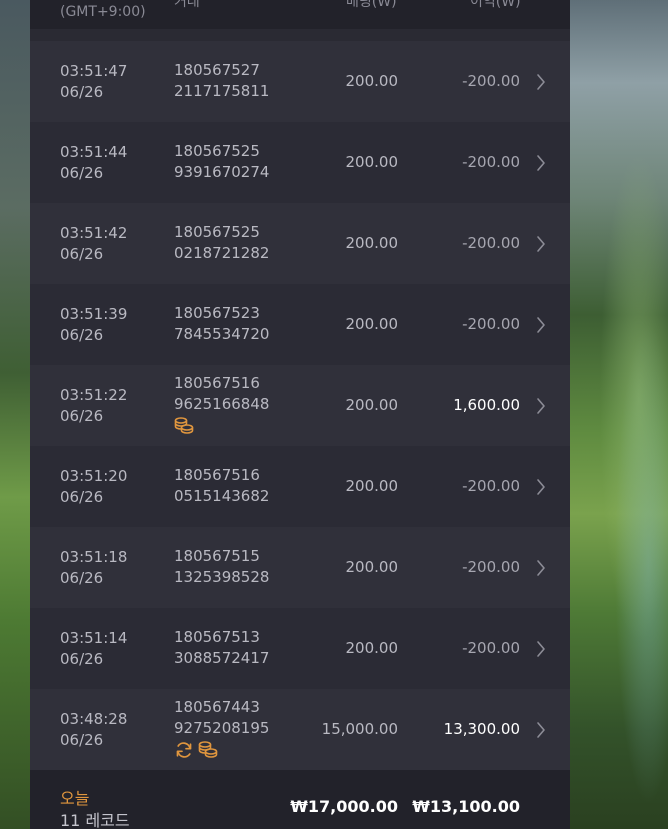 The image size is (668, 829). I want to click on row-time: 03:51:20, so click(94, 476).